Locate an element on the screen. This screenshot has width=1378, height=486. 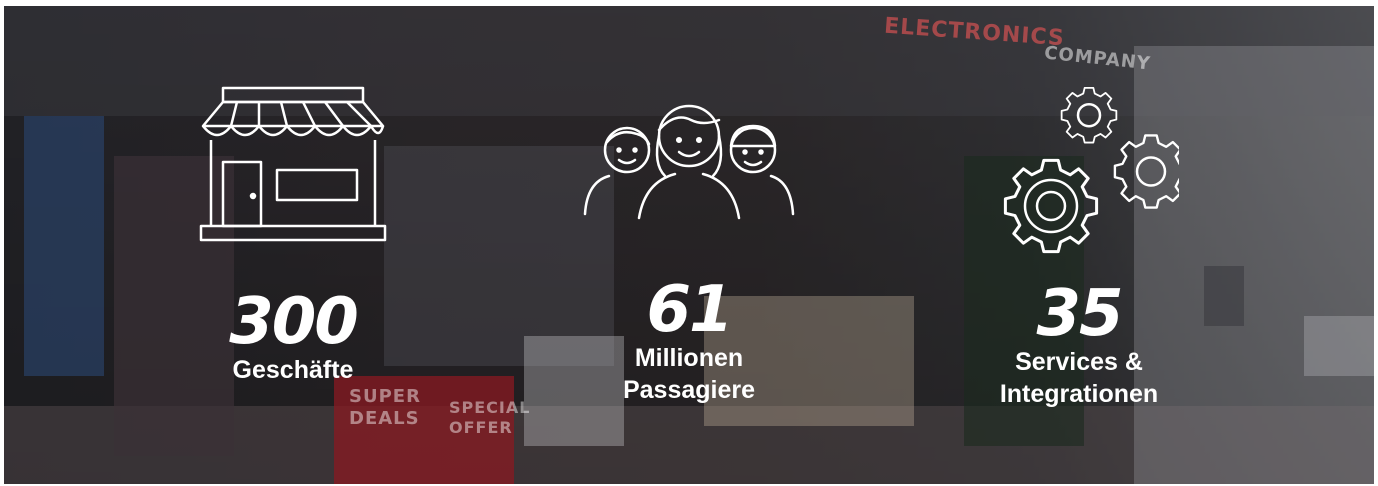
stat-services-label-line2: Integrationen is located at coordinates (1079, 394).